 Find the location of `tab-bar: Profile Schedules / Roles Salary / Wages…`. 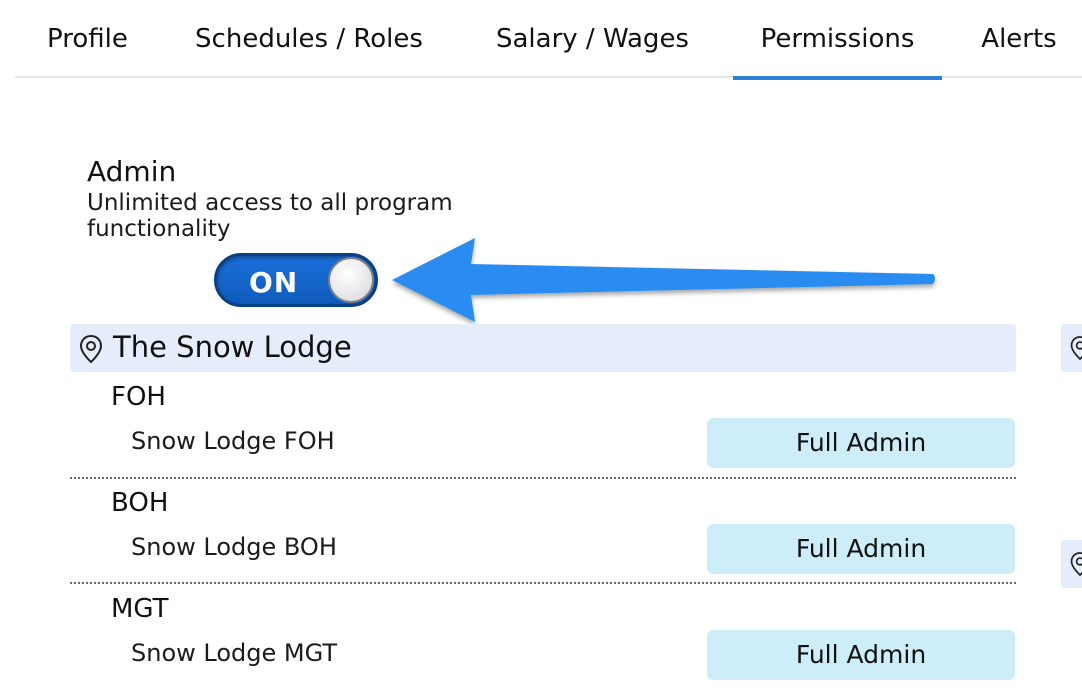

tab-bar: Profile Schedules / Roles Salary / Wages… is located at coordinates (548, 40).